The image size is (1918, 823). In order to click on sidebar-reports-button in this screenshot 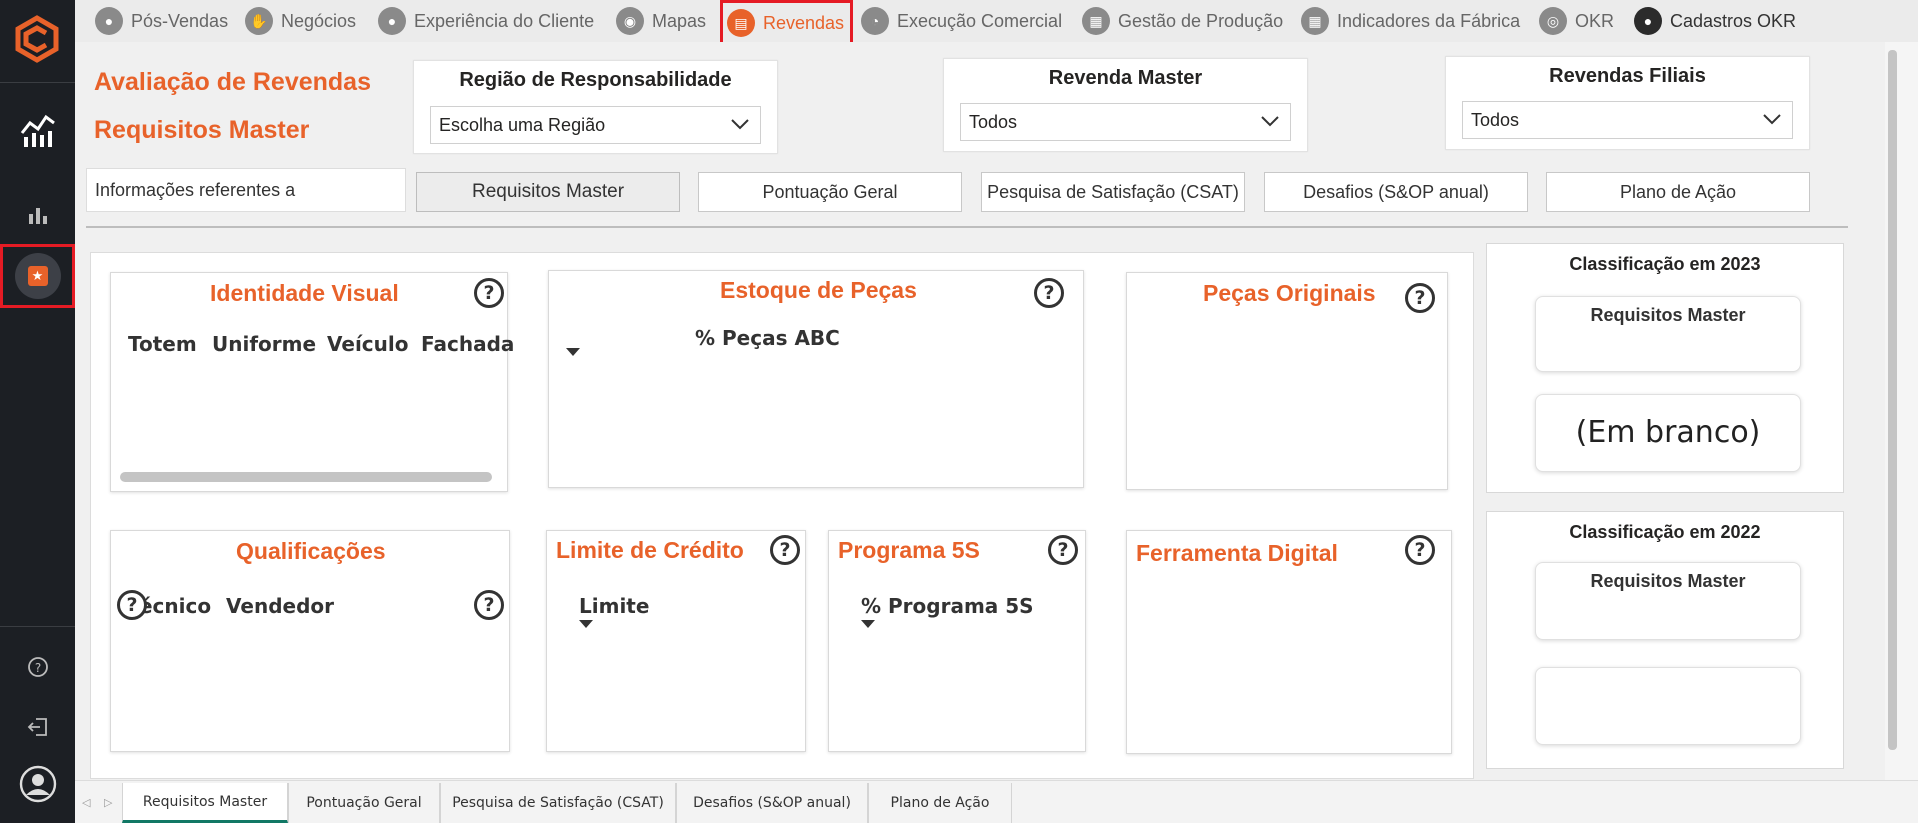, I will do `click(37, 215)`.